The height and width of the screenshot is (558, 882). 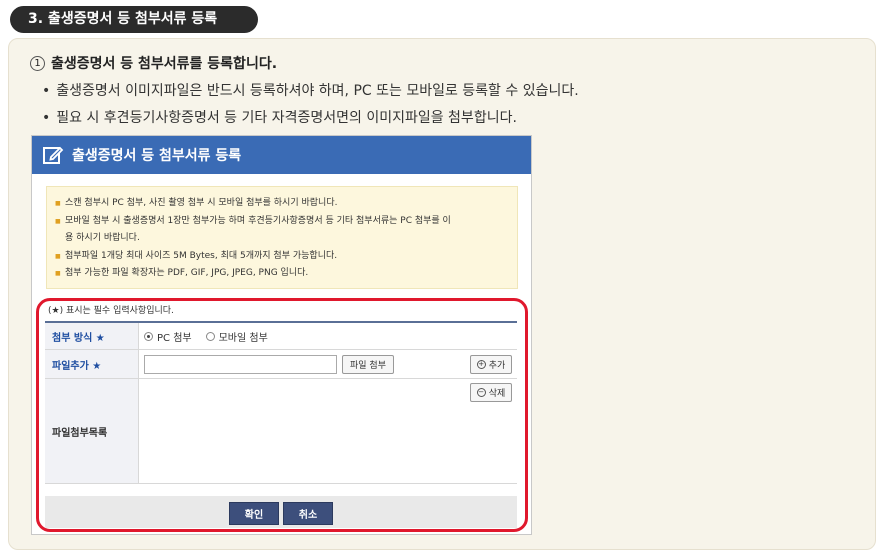 What do you see at coordinates (328, 431) in the screenshot?
I see `file-list-area: − 삭제` at bounding box center [328, 431].